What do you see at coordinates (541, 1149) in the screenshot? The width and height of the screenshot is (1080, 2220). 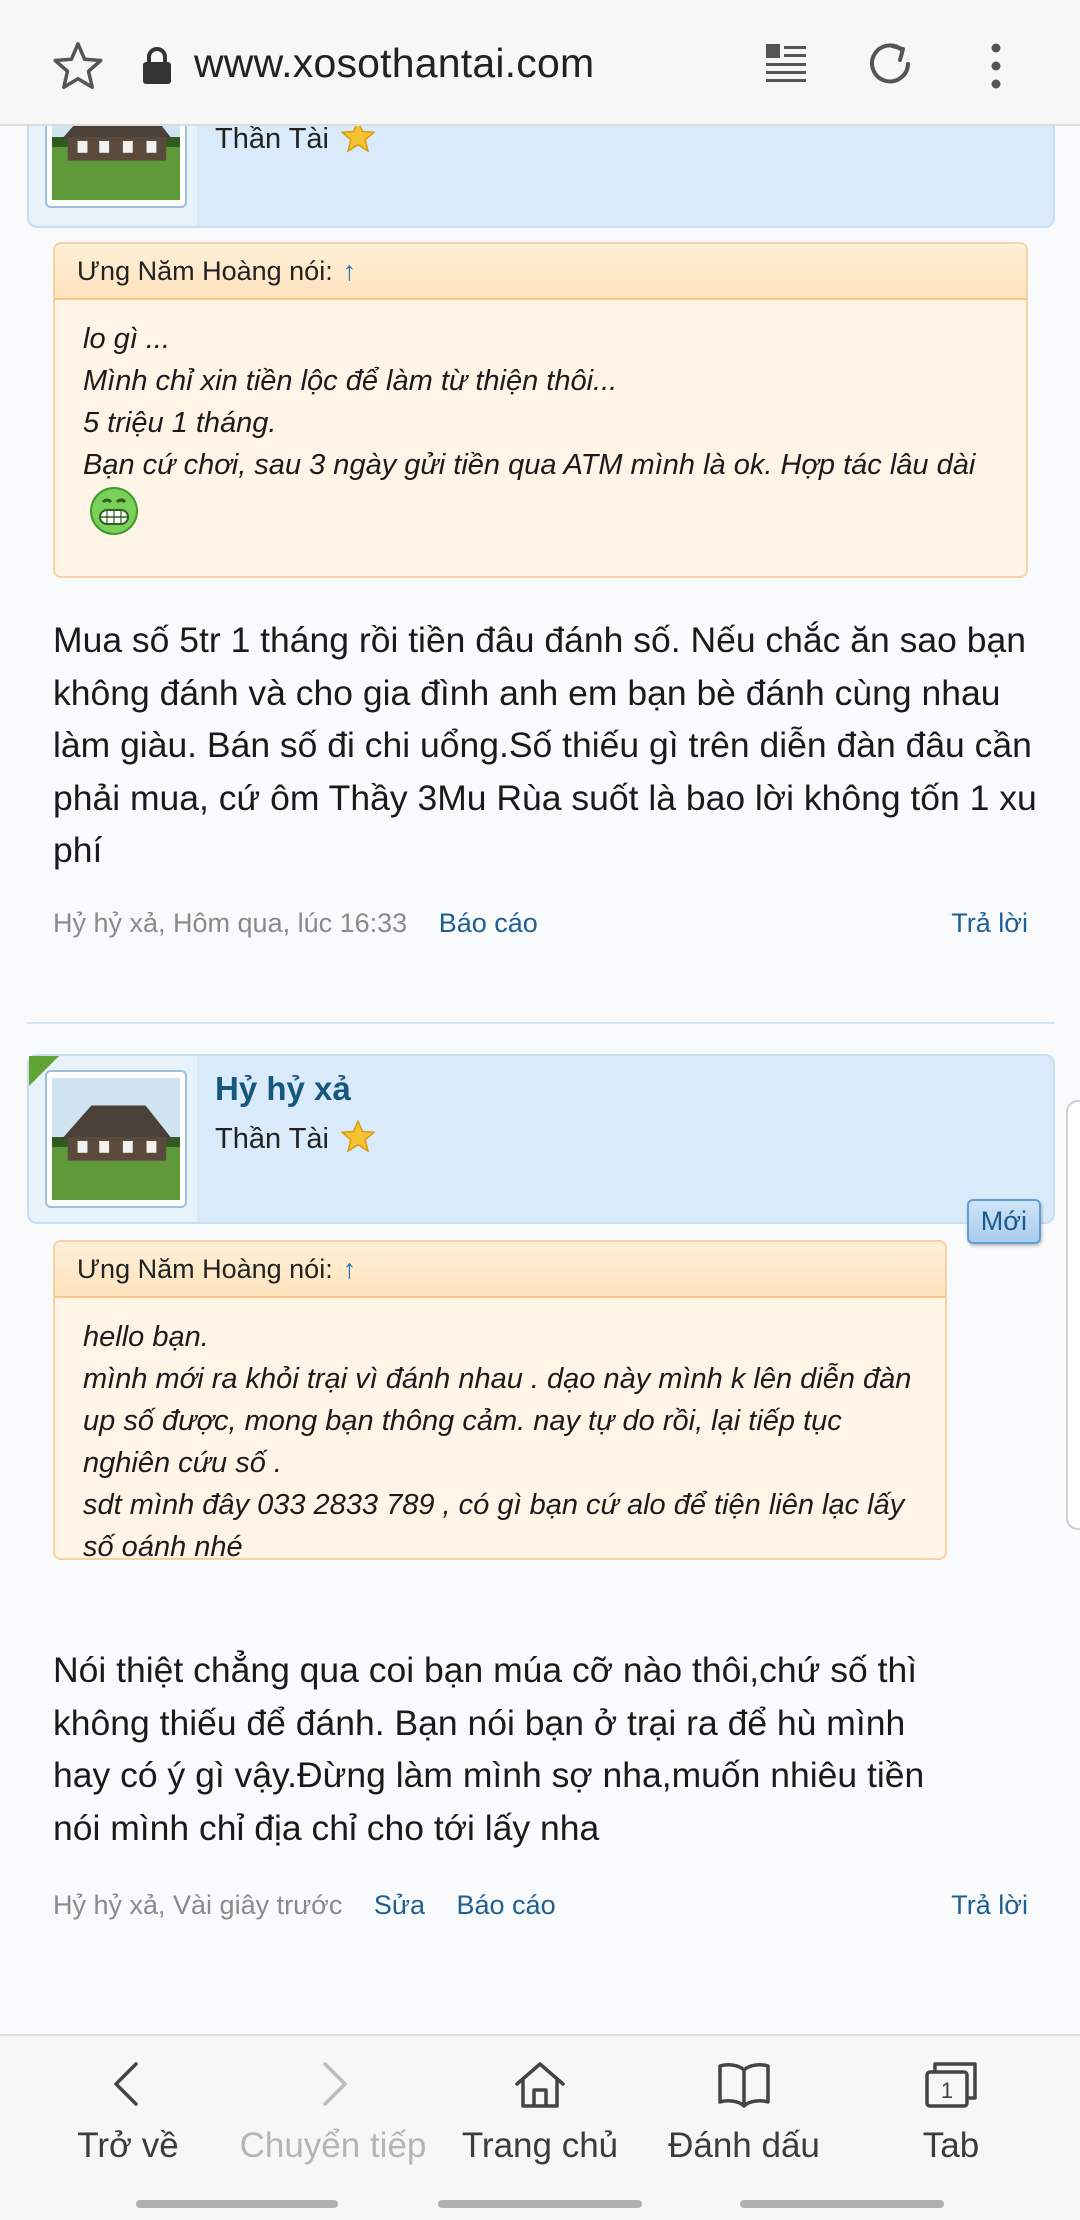 I see `post-user-bar: Hỷ hỷ xả Thần Tài Mới` at bounding box center [541, 1149].